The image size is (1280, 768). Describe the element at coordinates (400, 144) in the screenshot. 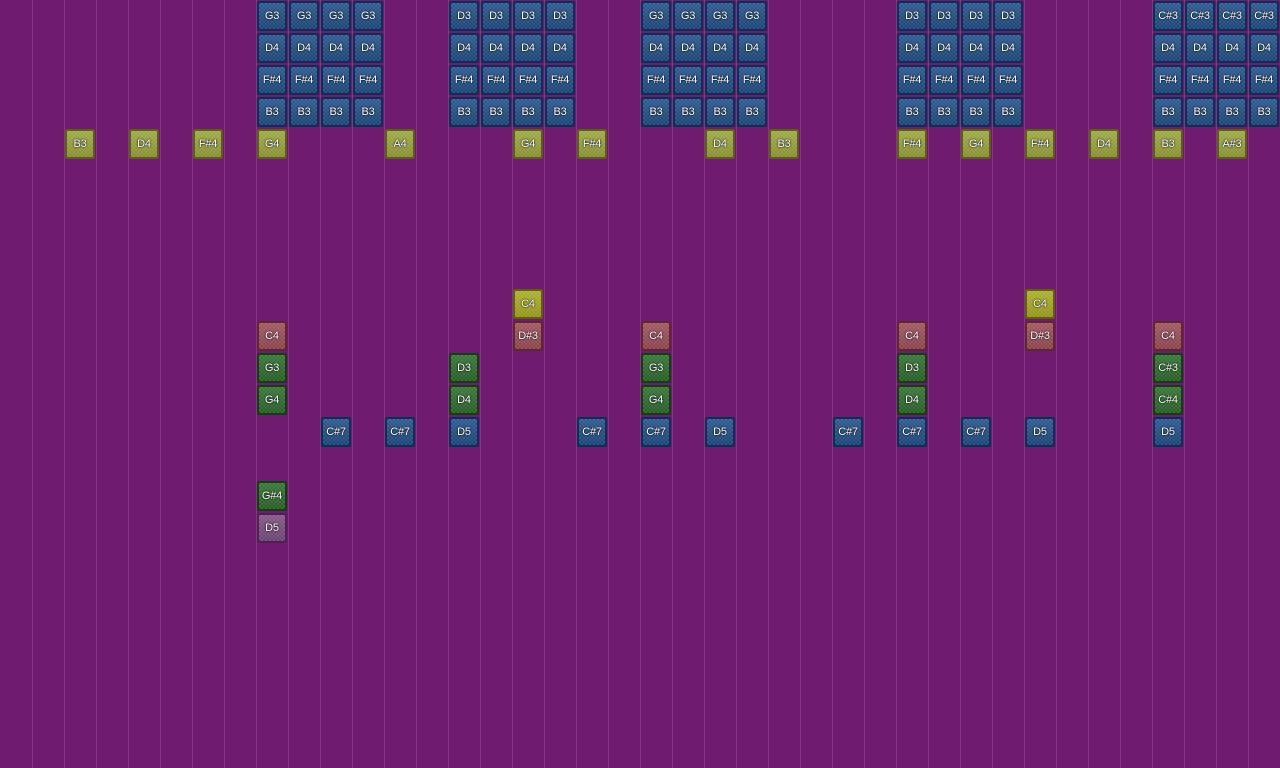

I see `note-cell: A4` at that location.